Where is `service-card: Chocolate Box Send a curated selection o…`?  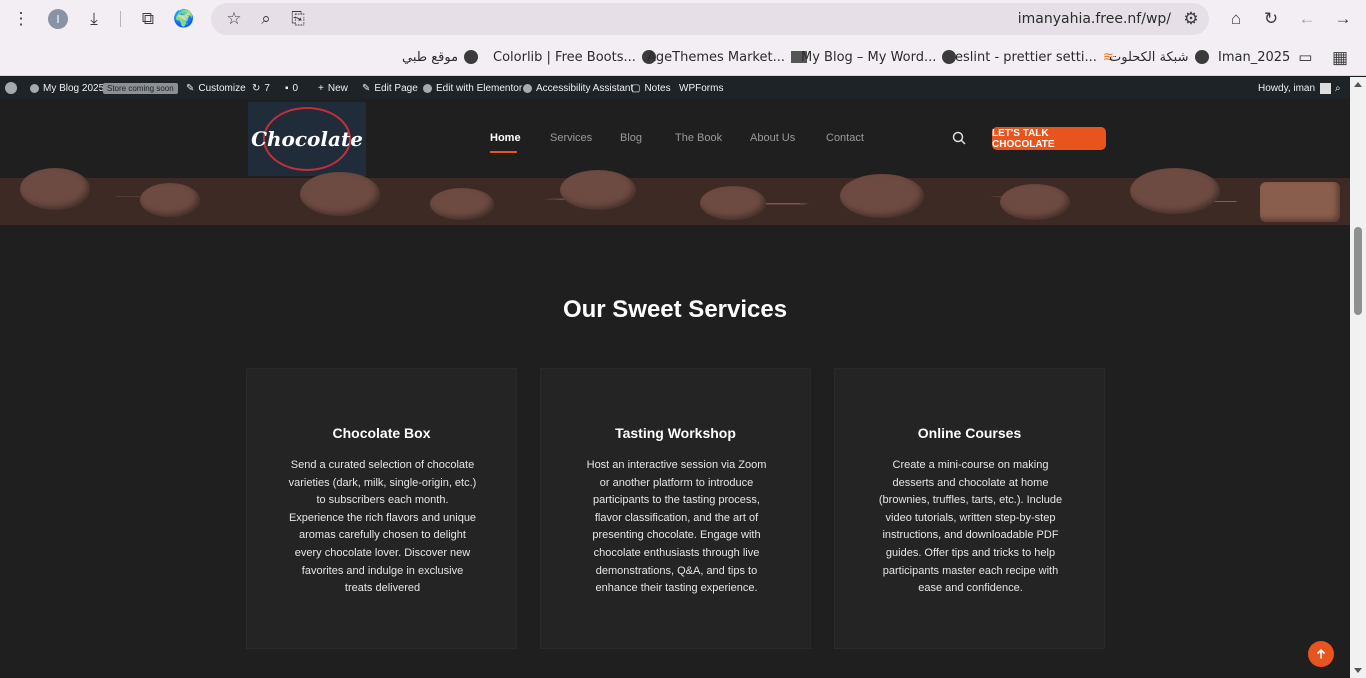 service-card: Chocolate Box Send a curated selection o… is located at coordinates (381, 508).